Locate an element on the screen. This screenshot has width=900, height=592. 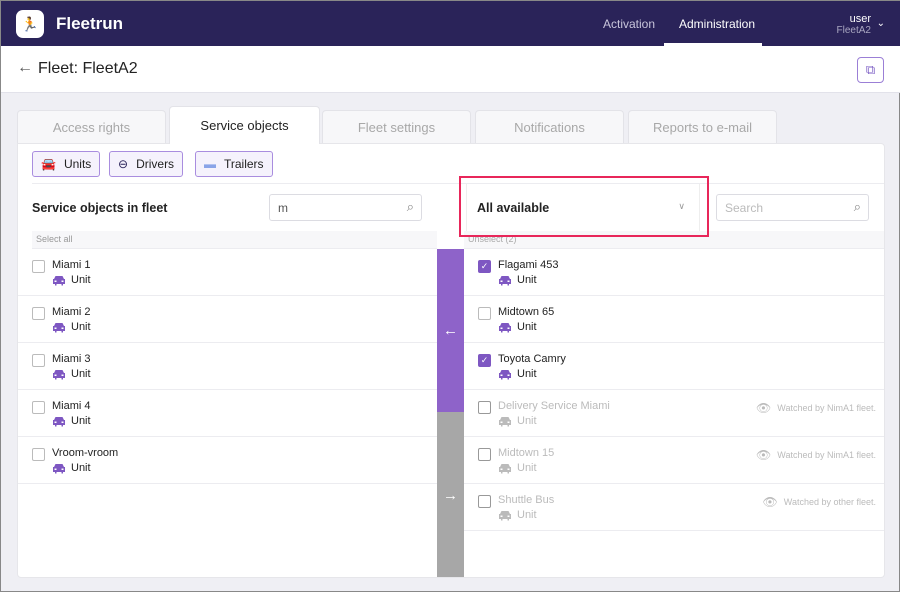
tab-reports-to-email: Reports to e-mail is located at coordinates (702, 127).